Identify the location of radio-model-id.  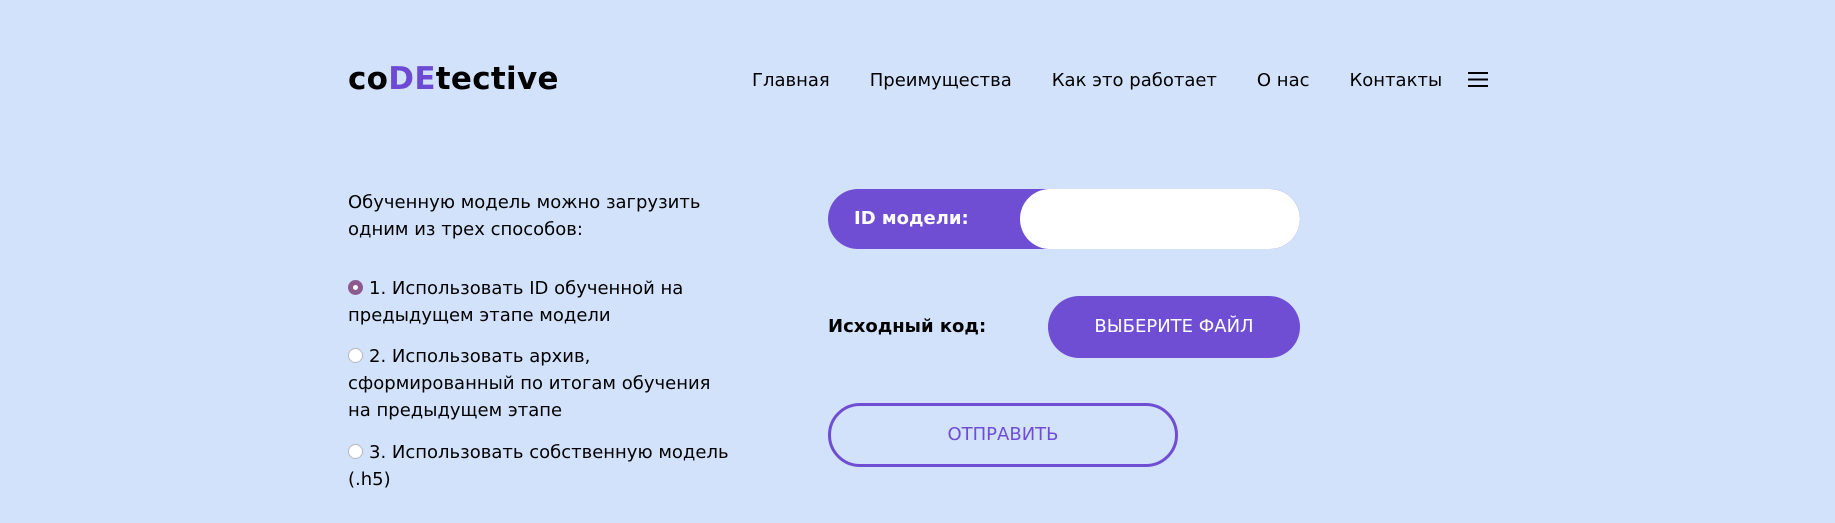
(355, 287).